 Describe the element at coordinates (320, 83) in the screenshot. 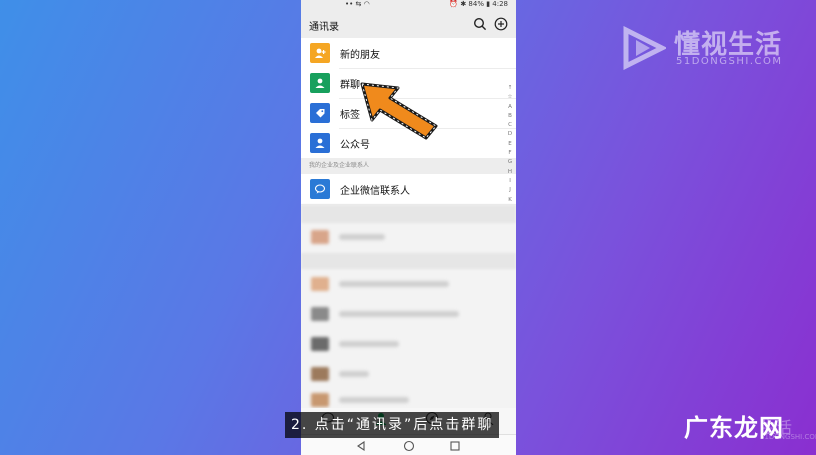

I see `group-icon` at that location.